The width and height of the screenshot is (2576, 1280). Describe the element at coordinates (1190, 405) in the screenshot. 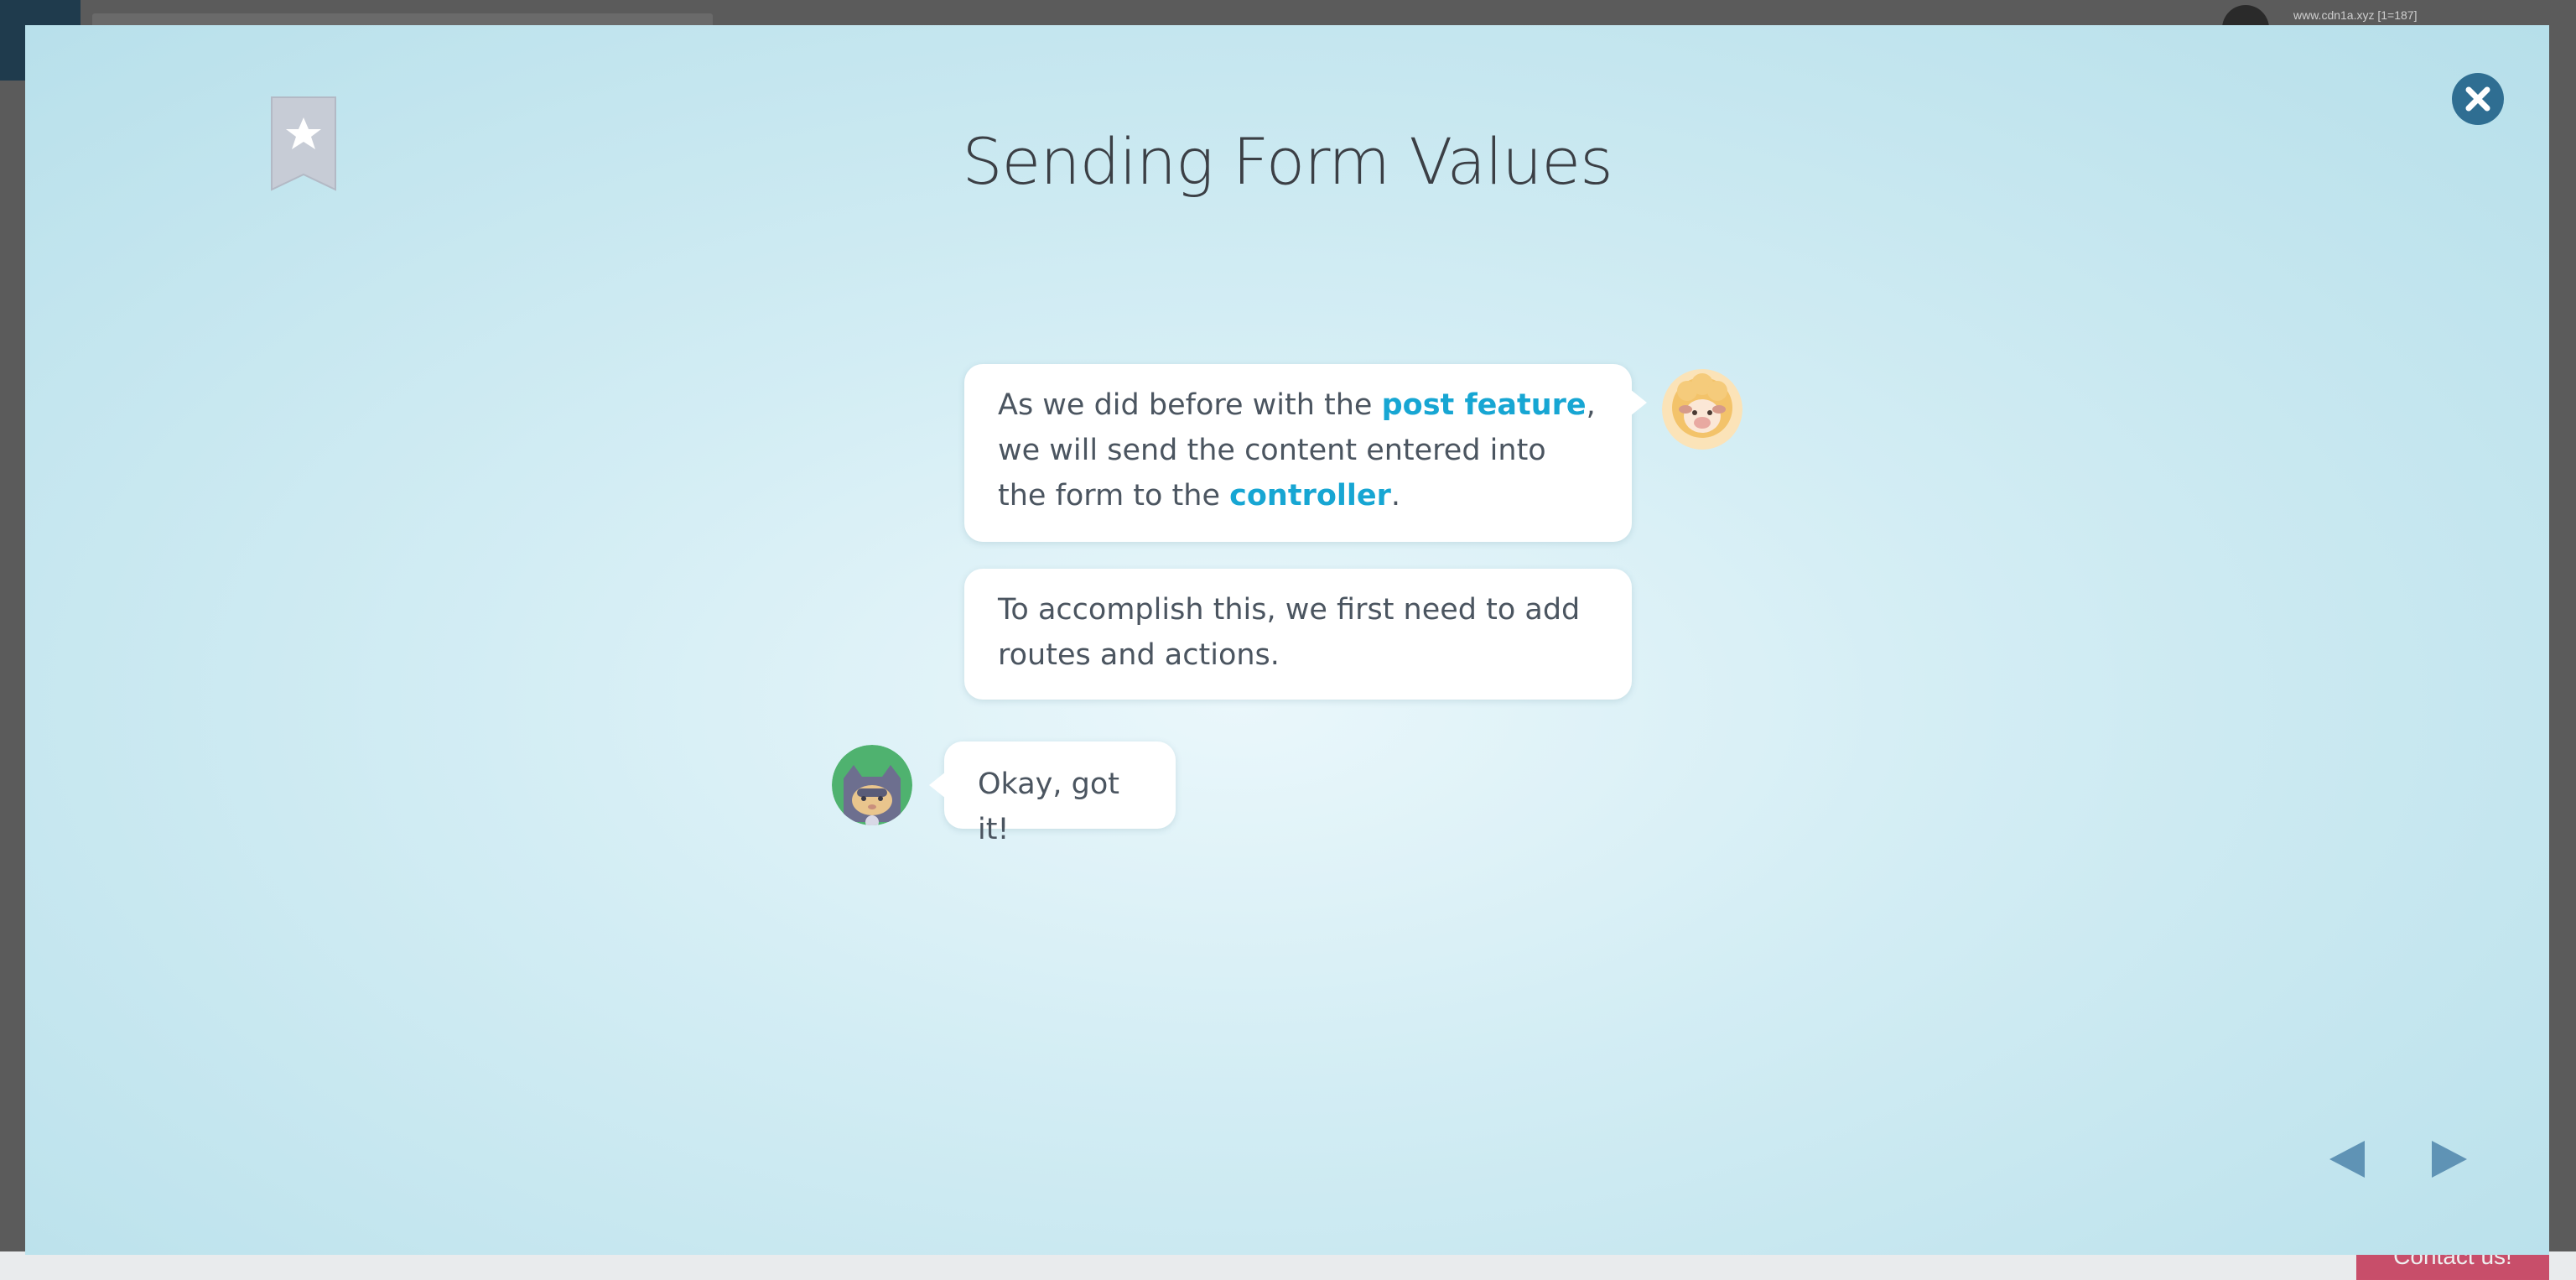

I see `message-text: As we did before with the` at that location.